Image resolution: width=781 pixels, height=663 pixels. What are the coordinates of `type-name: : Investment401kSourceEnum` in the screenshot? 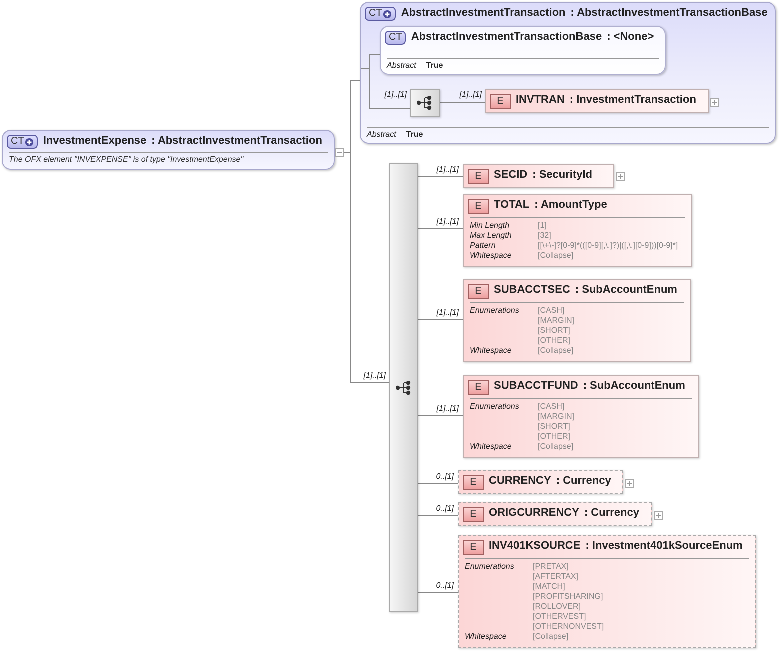 It's located at (664, 546).